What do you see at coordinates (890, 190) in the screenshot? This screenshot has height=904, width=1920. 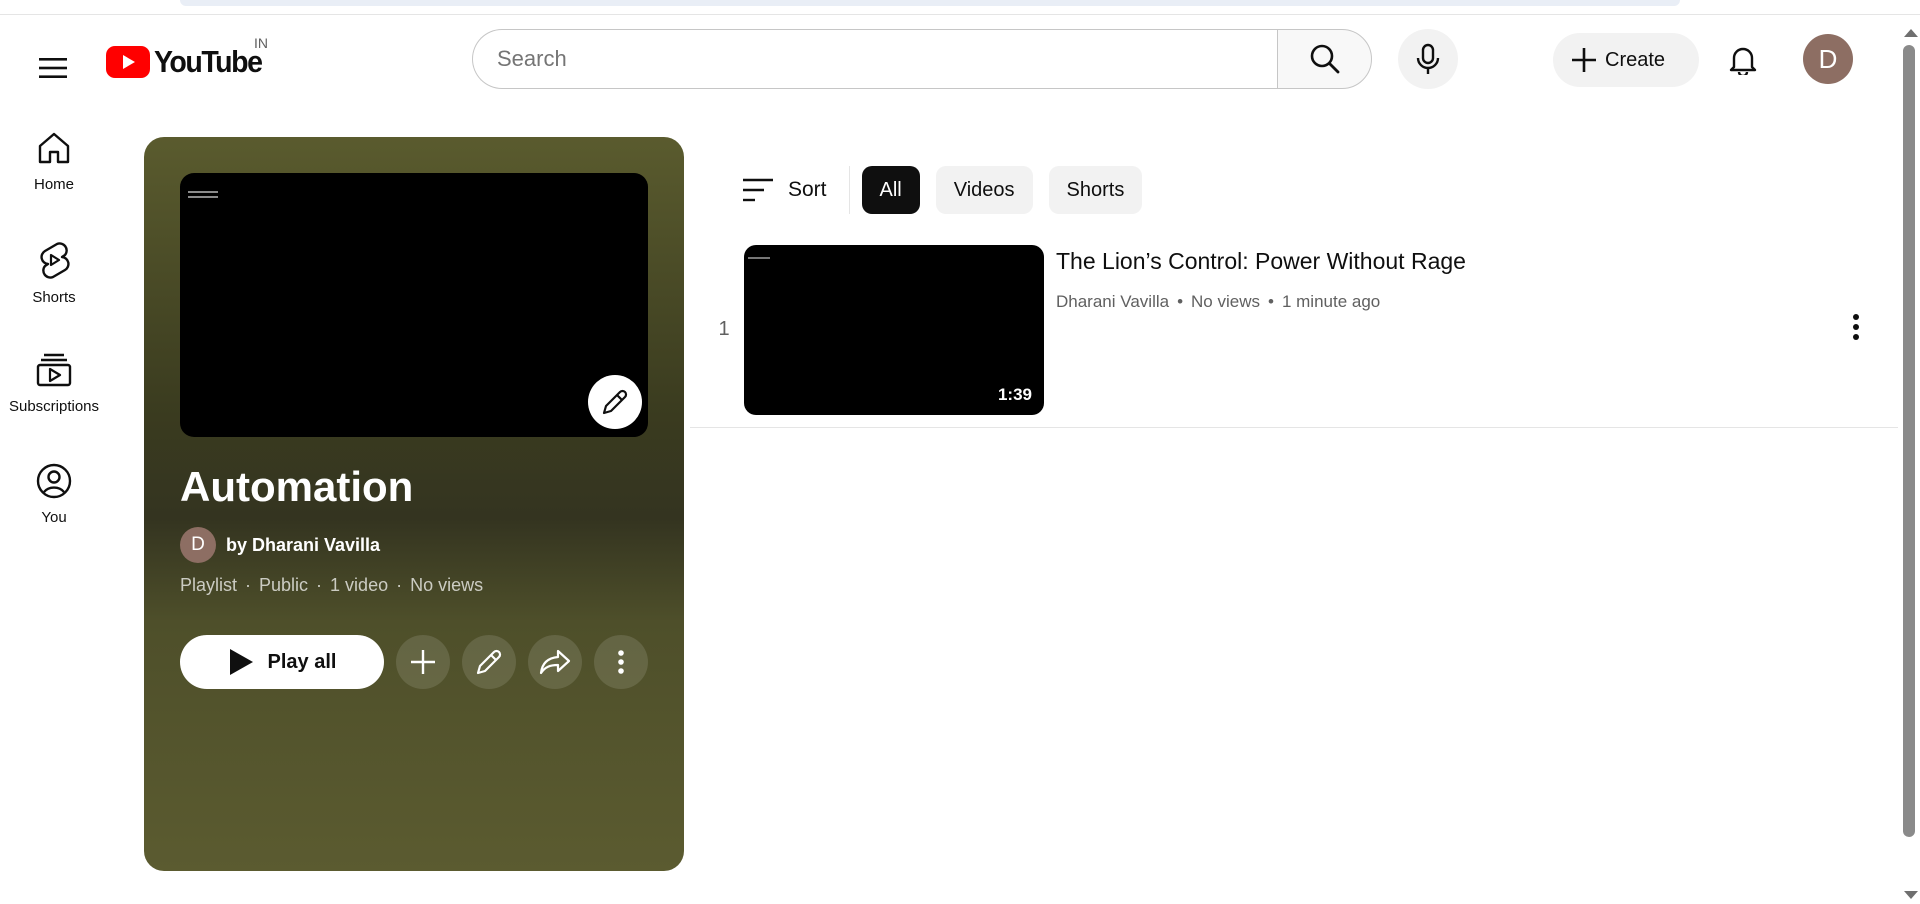 I see `chip-all: All` at bounding box center [890, 190].